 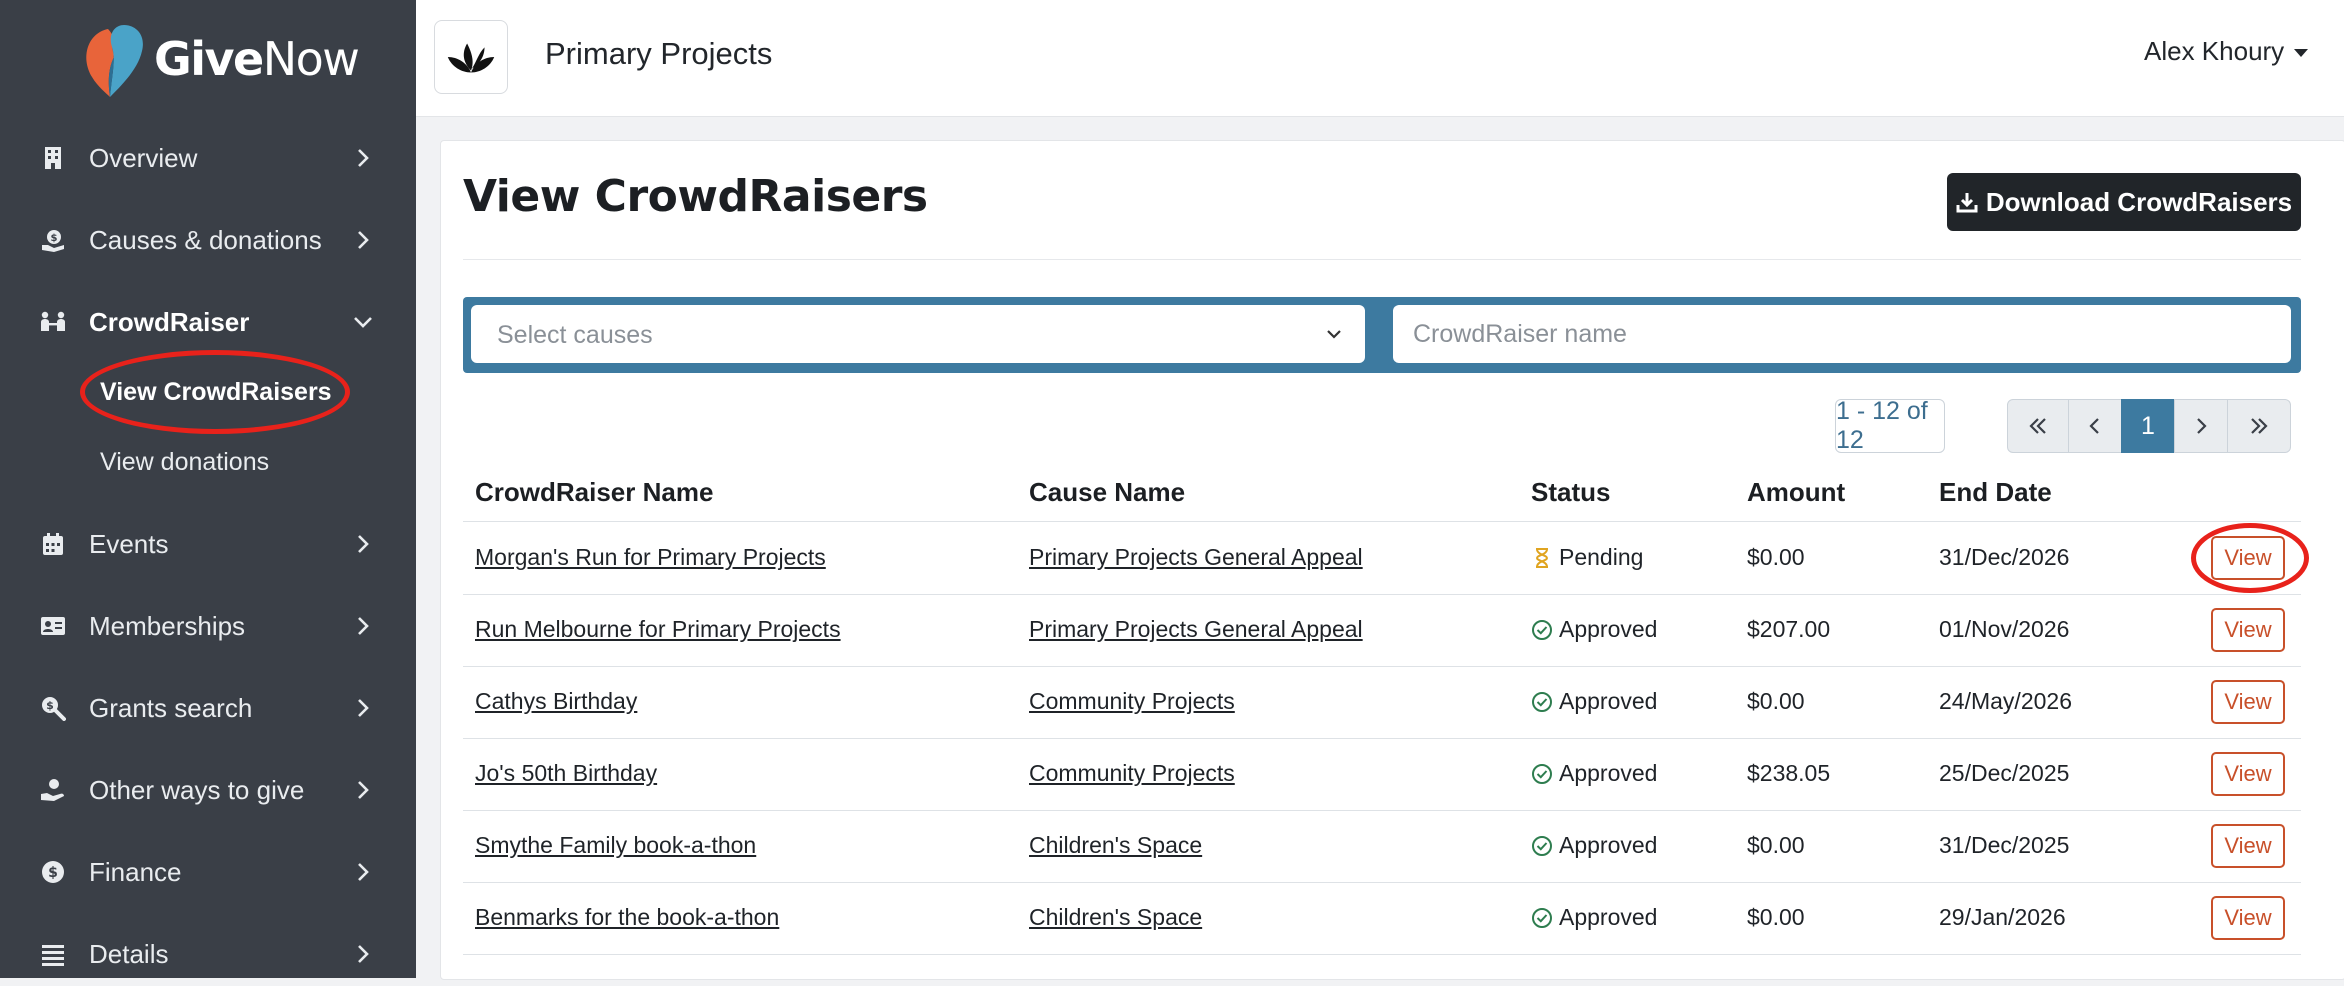 What do you see at coordinates (208, 872) in the screenshot?
I see `sidebar-item-finance: $ Finance` at bounding box center [208, 872].